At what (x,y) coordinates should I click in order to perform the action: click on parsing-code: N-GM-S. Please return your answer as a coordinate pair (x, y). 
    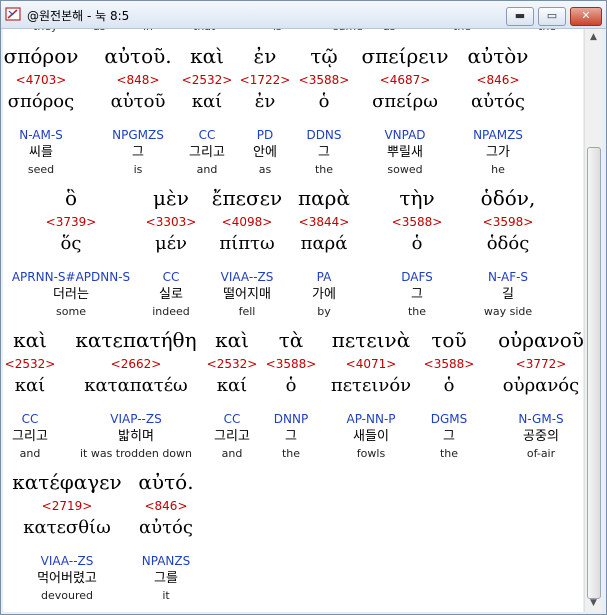
    Looking at the image, I should click on (541, 419).